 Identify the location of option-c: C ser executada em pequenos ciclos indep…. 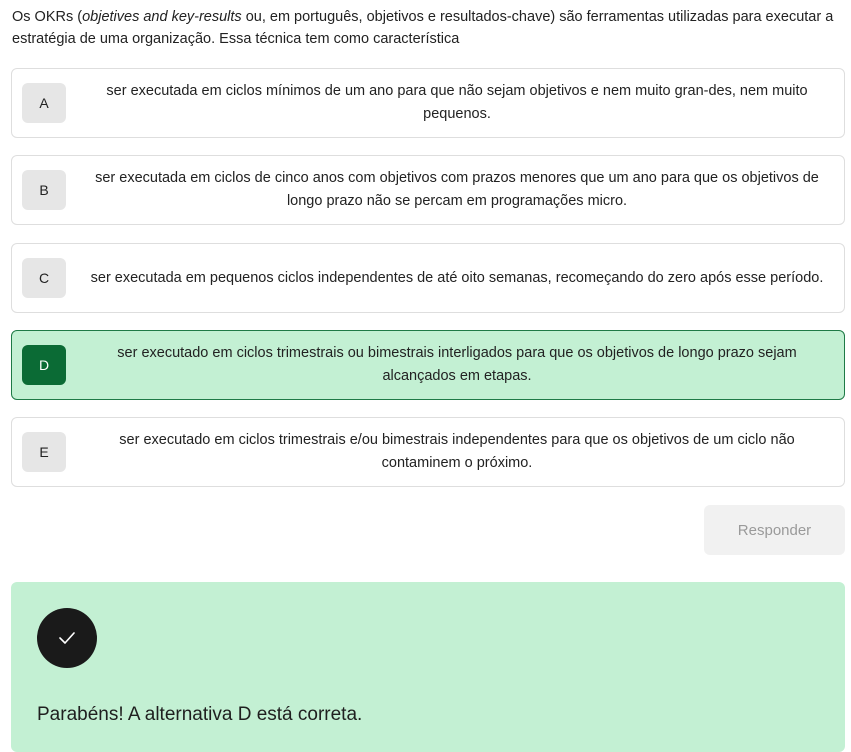
(428, 278).